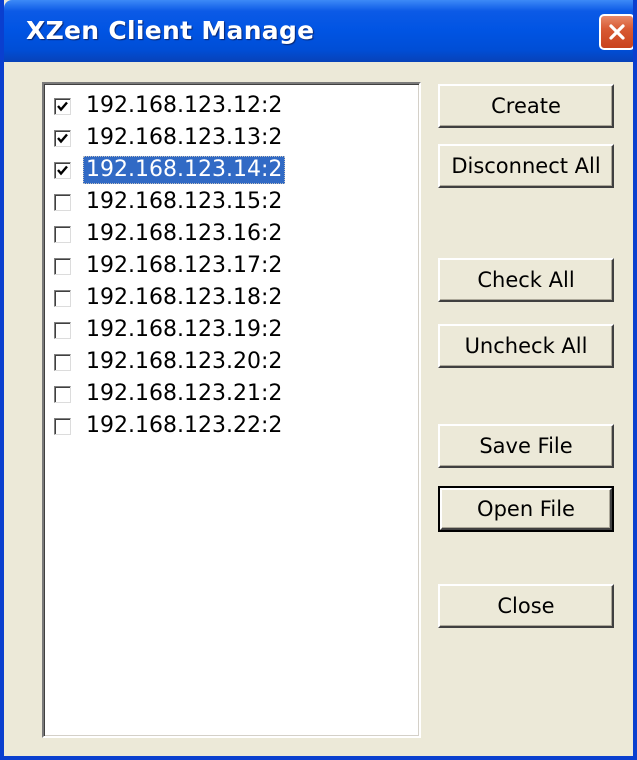 The image size is (637, 760). I want to click on list-item: 192.168.123.22:2, so click(169, 426).